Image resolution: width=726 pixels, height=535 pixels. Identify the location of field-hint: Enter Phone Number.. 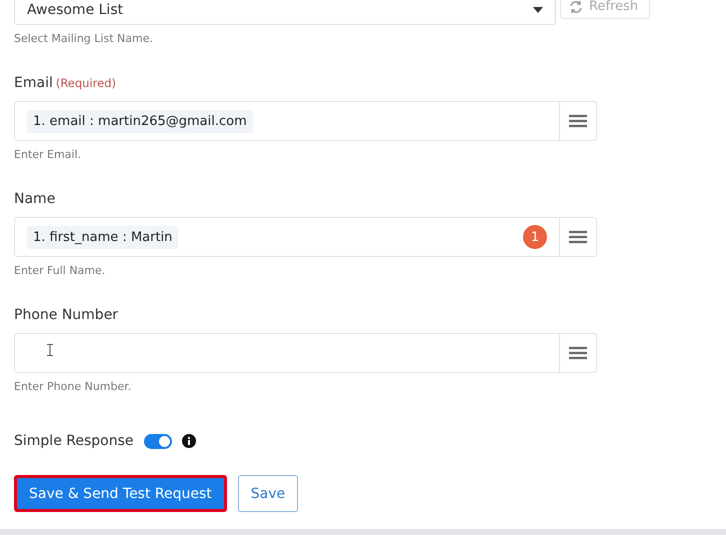
(73, 386).